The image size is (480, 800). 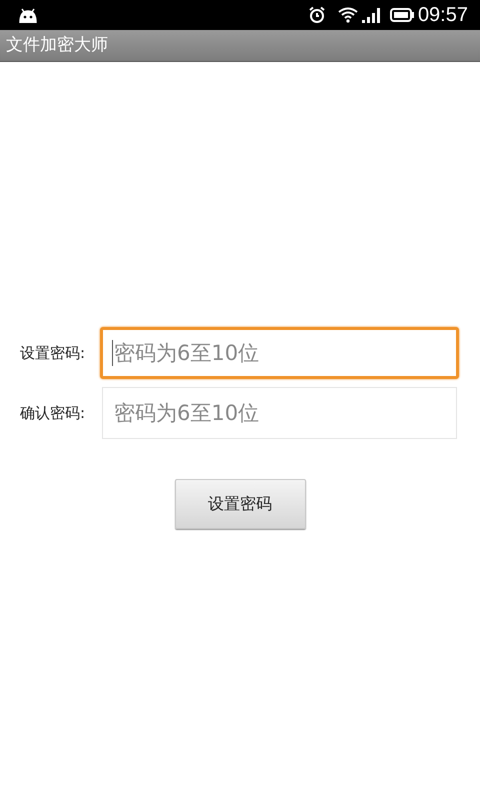 I want to click on wifi-icon, so click(x=348, y=15).